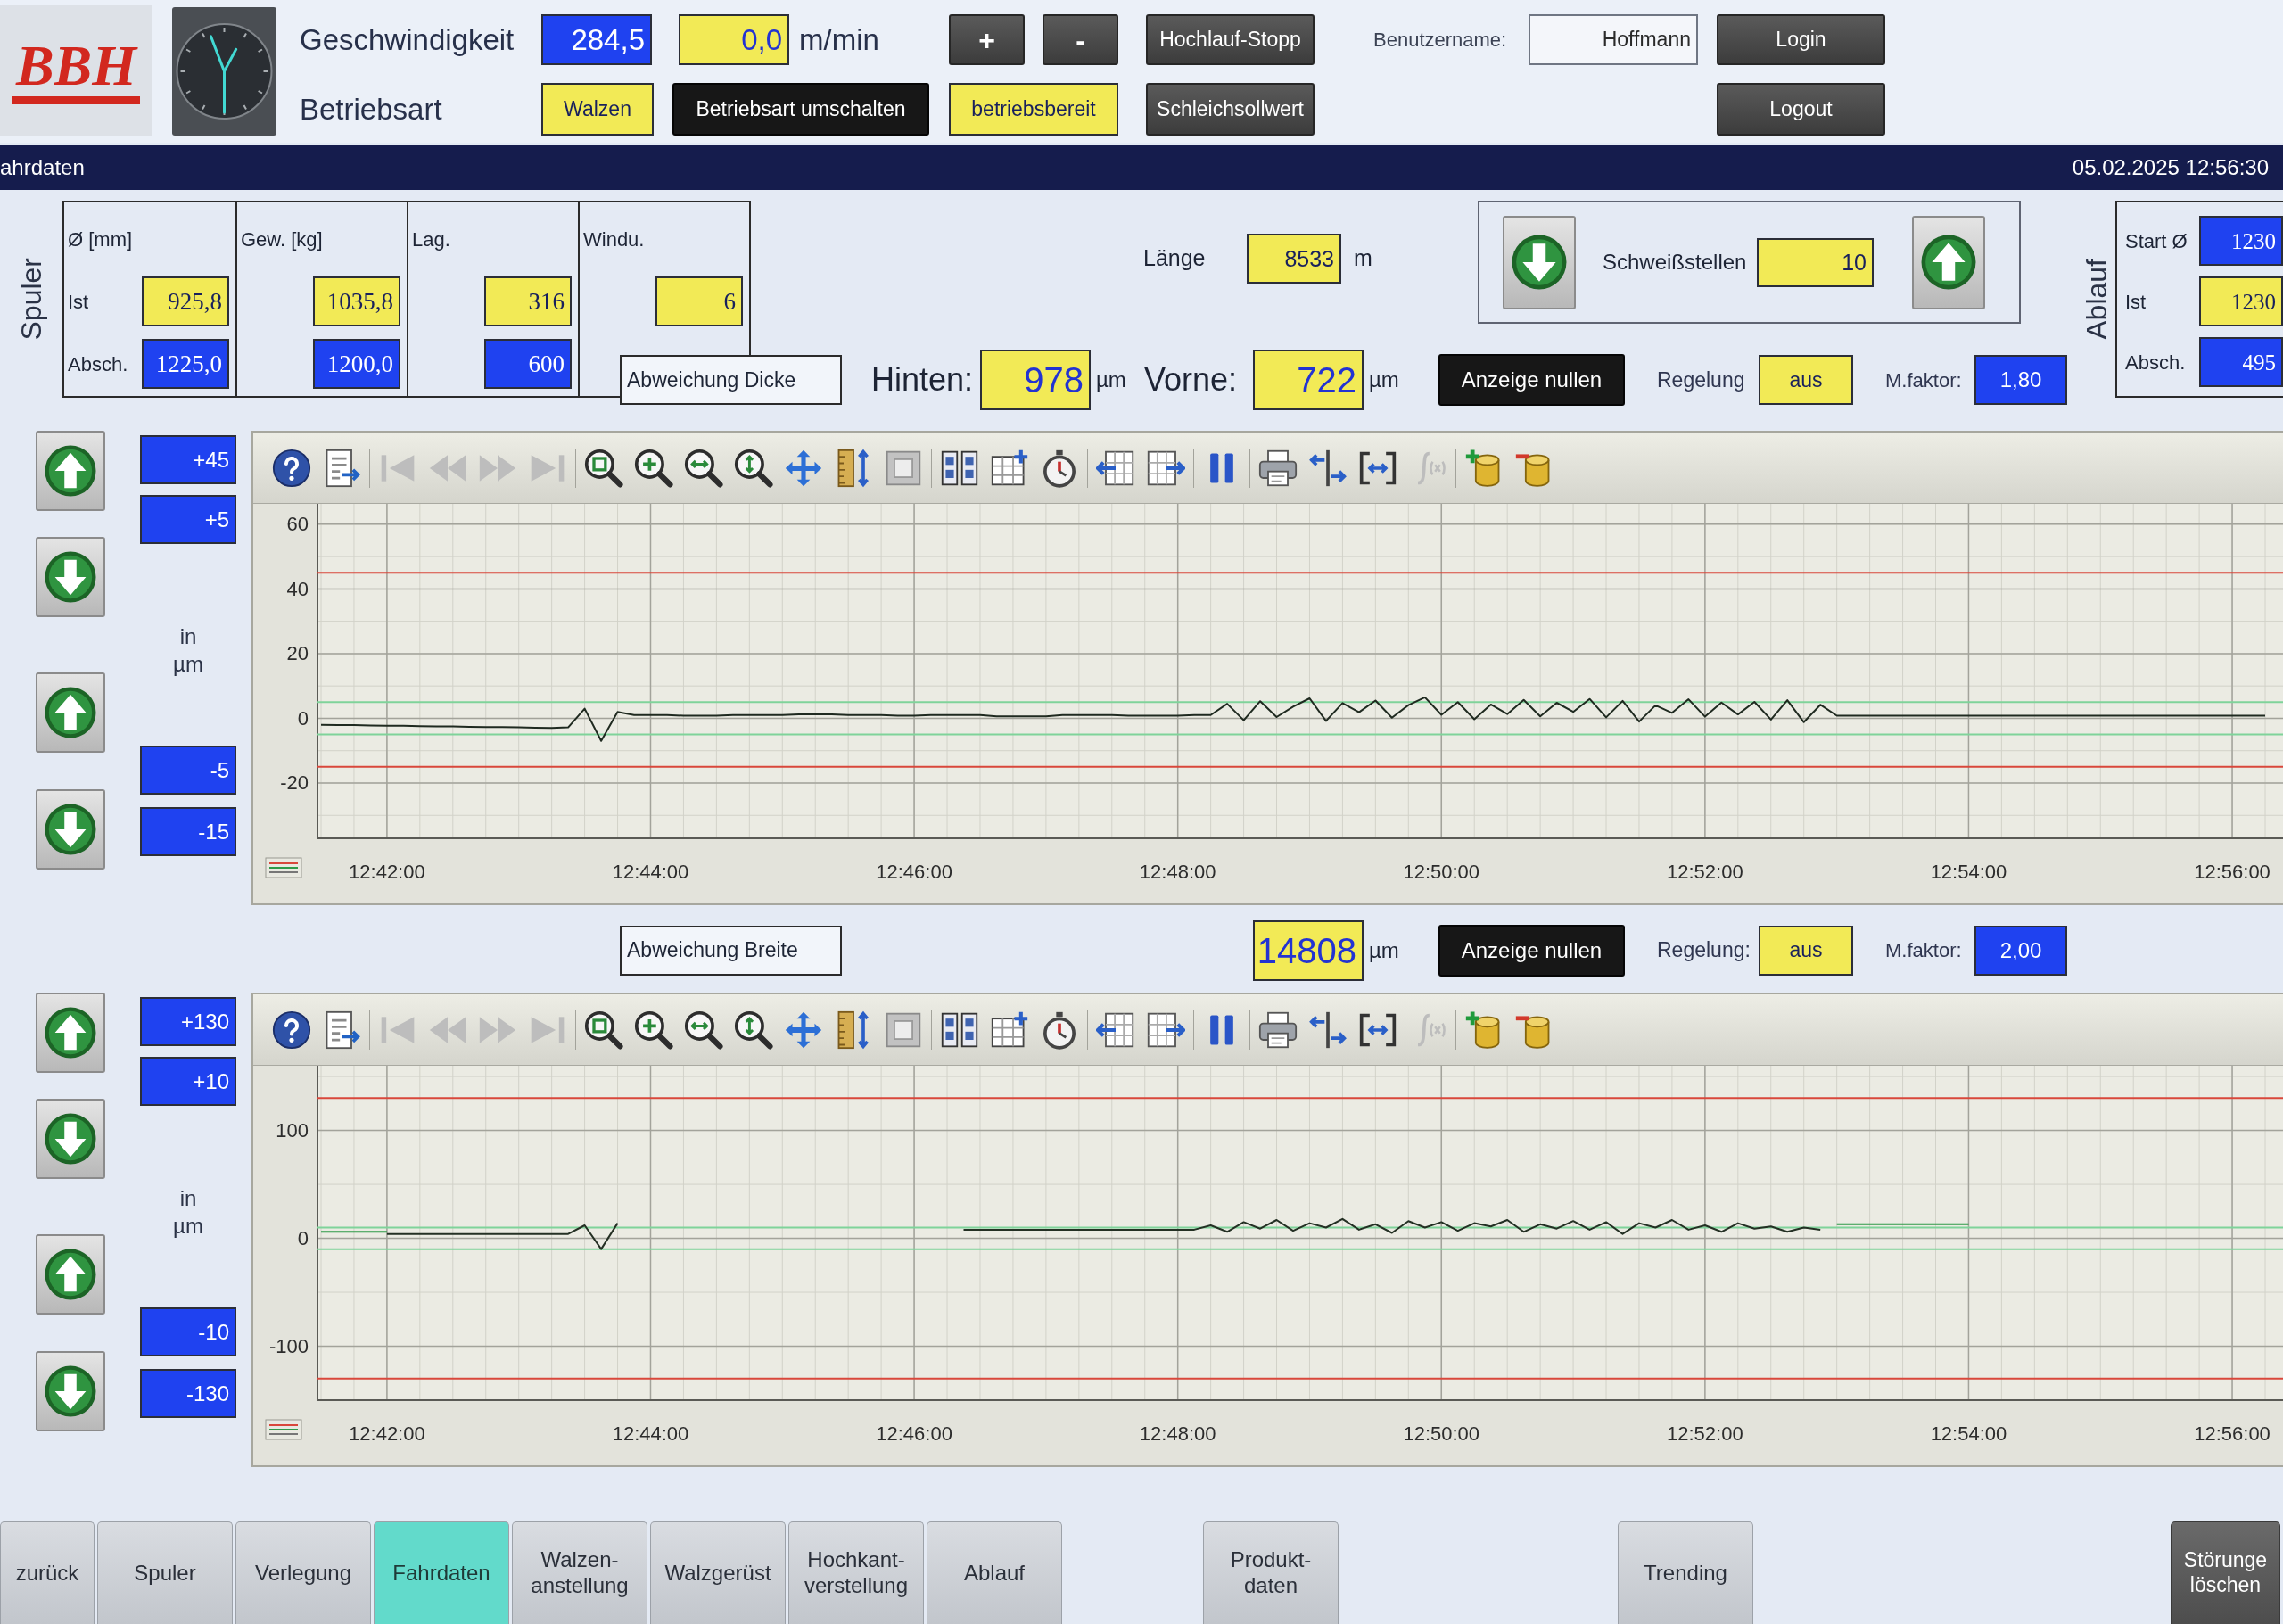 This screenshot has height=1624, width=2283. I want to click on setpoint-field: 1225,0, so click(185, 364).